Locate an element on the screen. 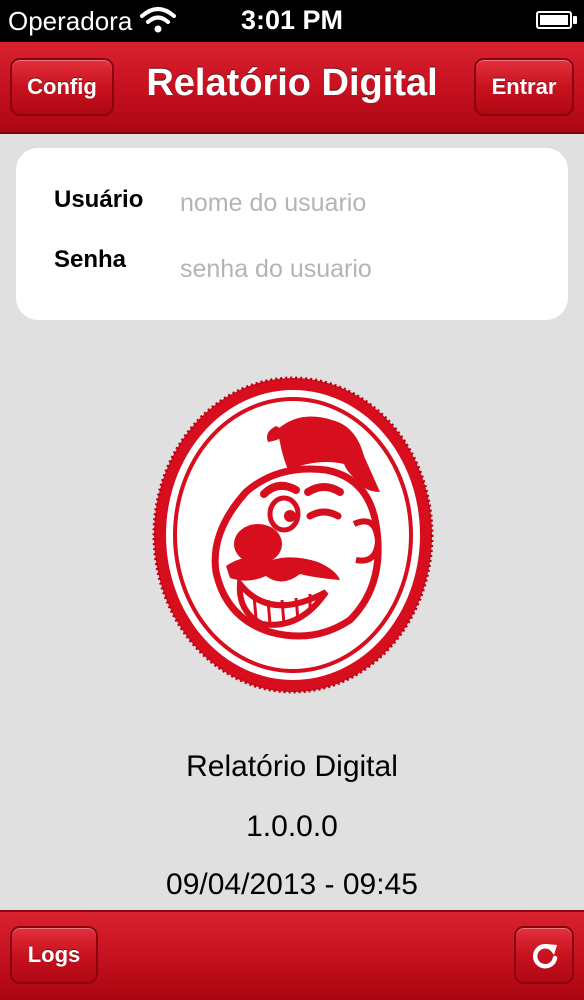 The width and height of the screenshot is (584, 1000). status-bar: Operadora 3:01 PM is located at coordinates (292, 21).